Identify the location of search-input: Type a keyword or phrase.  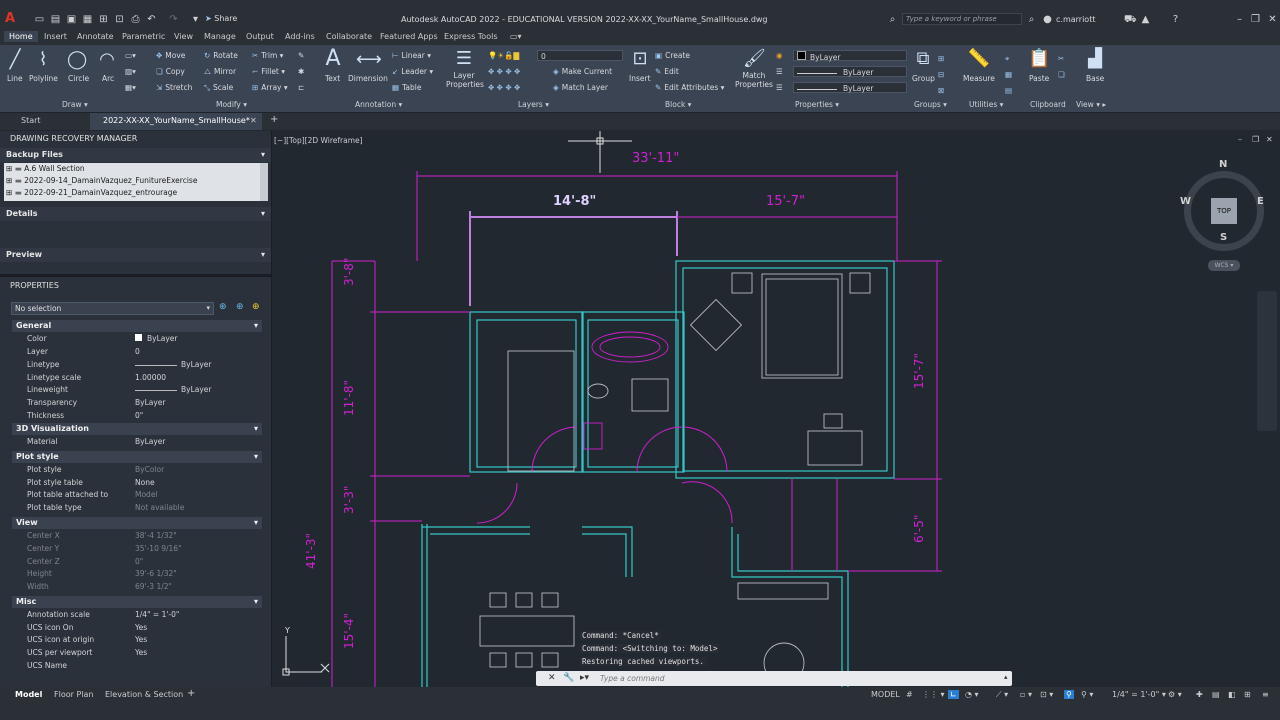
(962, 19).